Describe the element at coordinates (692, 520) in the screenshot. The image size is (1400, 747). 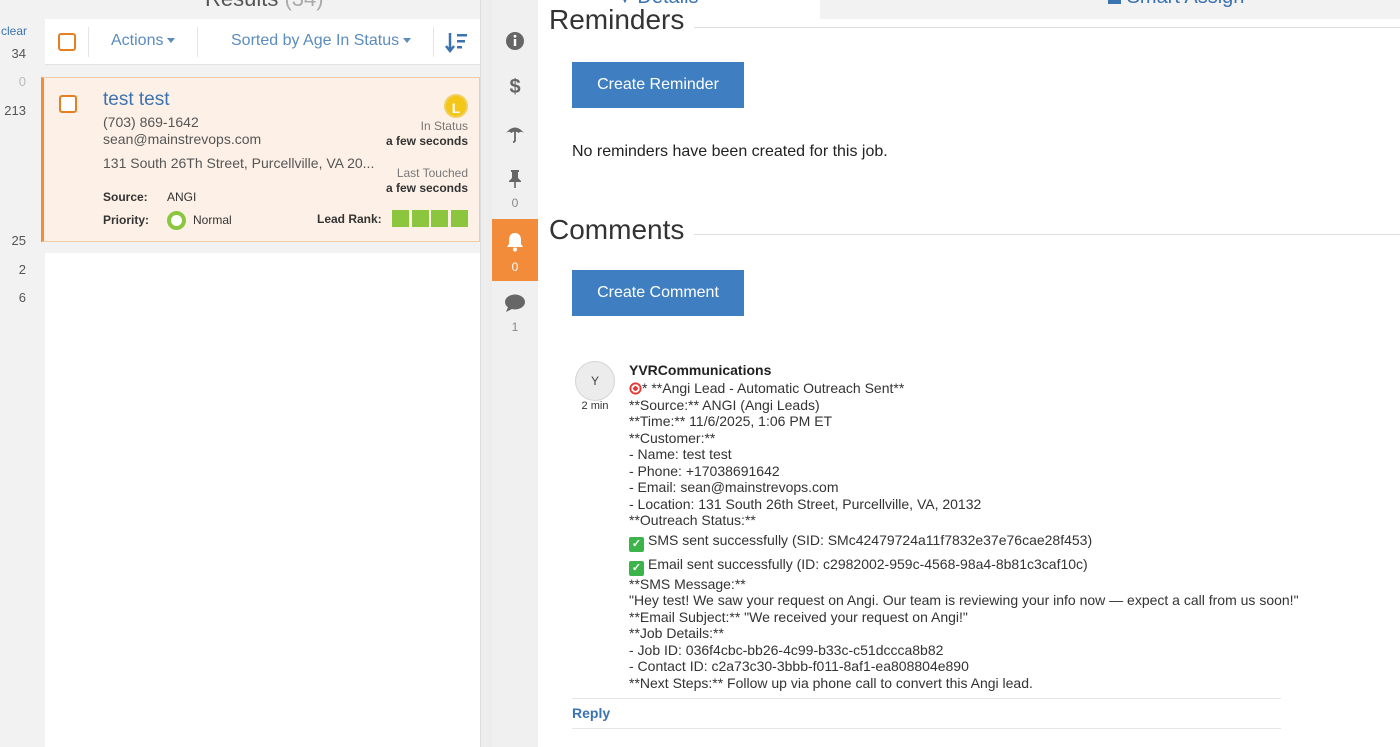
I see `comment-line: **Outreach Status:**` at that location.